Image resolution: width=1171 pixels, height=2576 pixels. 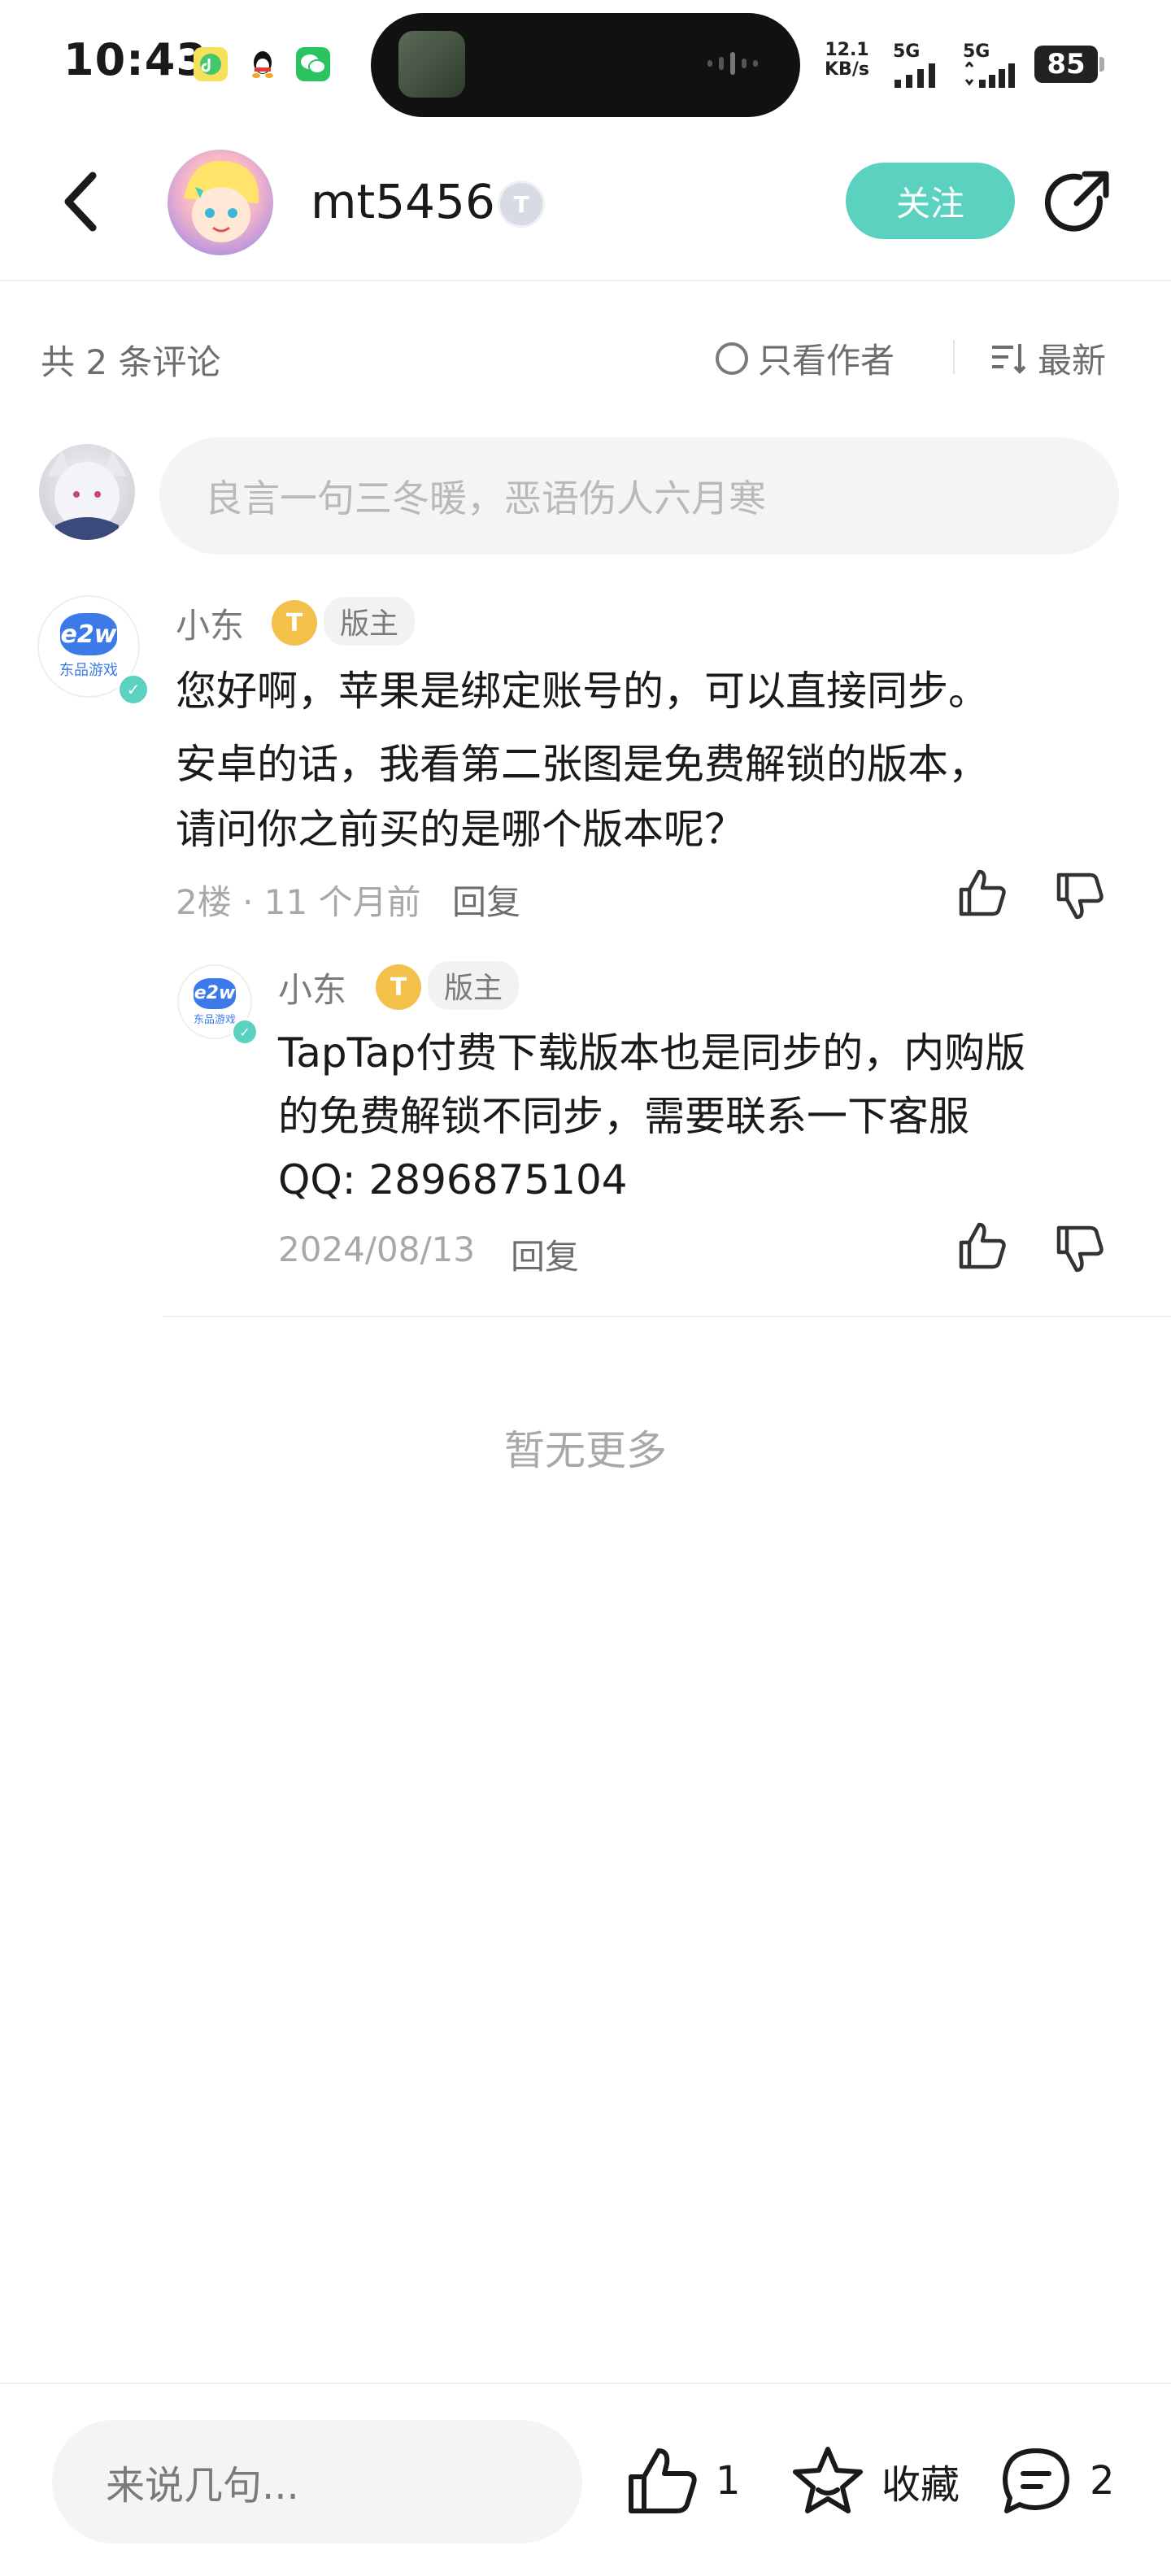 I want to click on avatar, so click(x=221, y=202).